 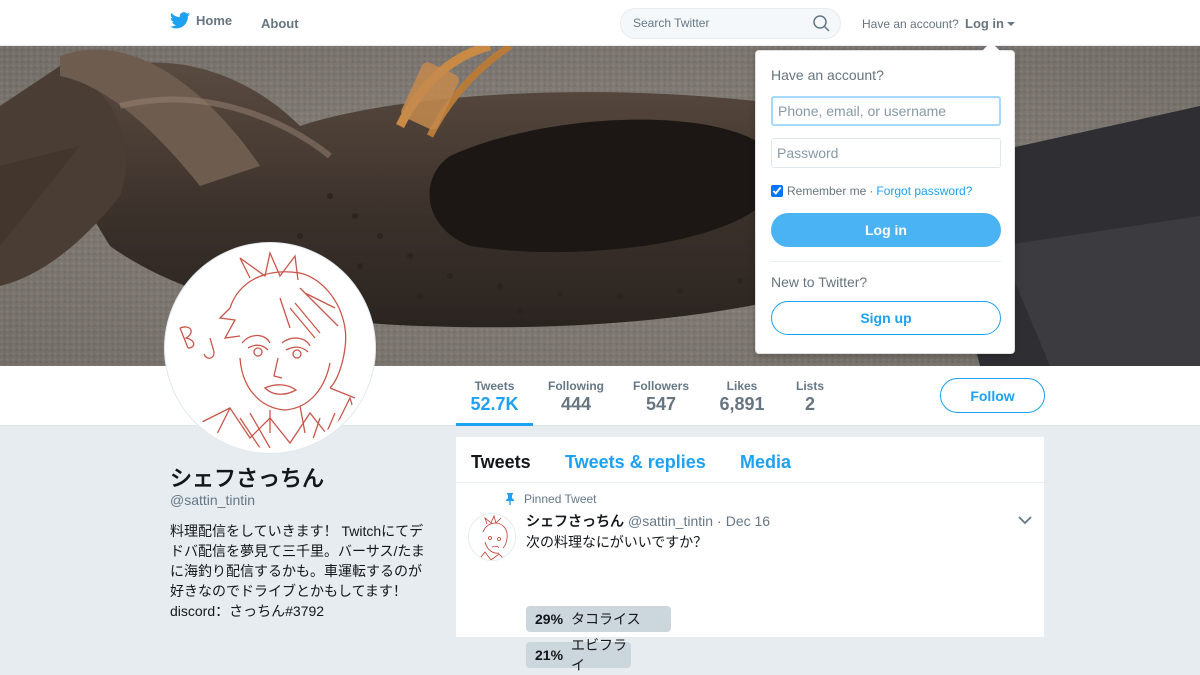 I want to click on forgot-password-link: Forgot password?, so click(x=924, y=191).